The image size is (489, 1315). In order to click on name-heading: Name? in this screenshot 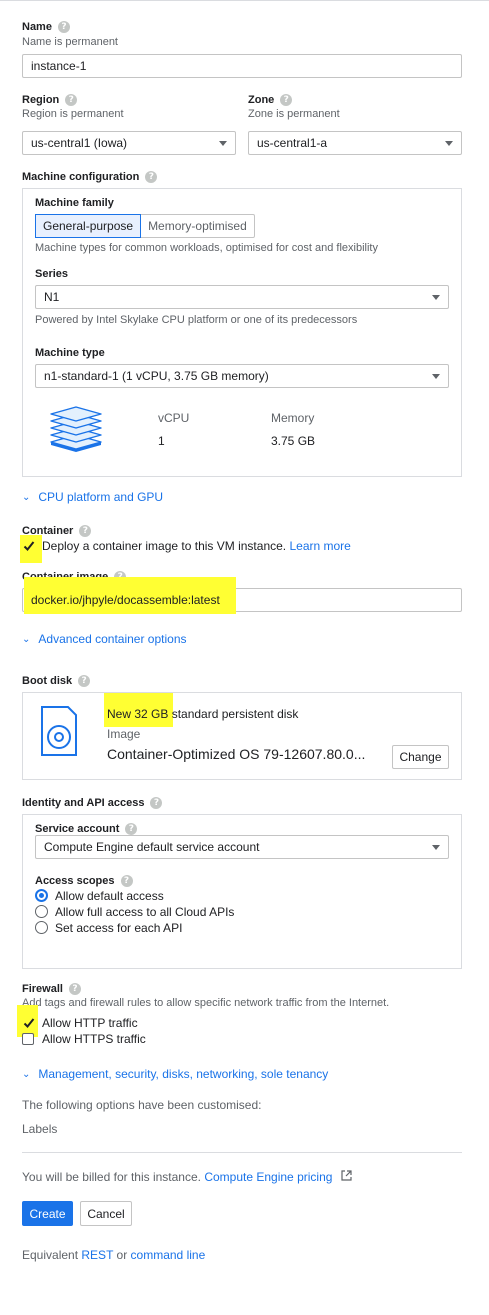, I will do `click(46, 27)`.